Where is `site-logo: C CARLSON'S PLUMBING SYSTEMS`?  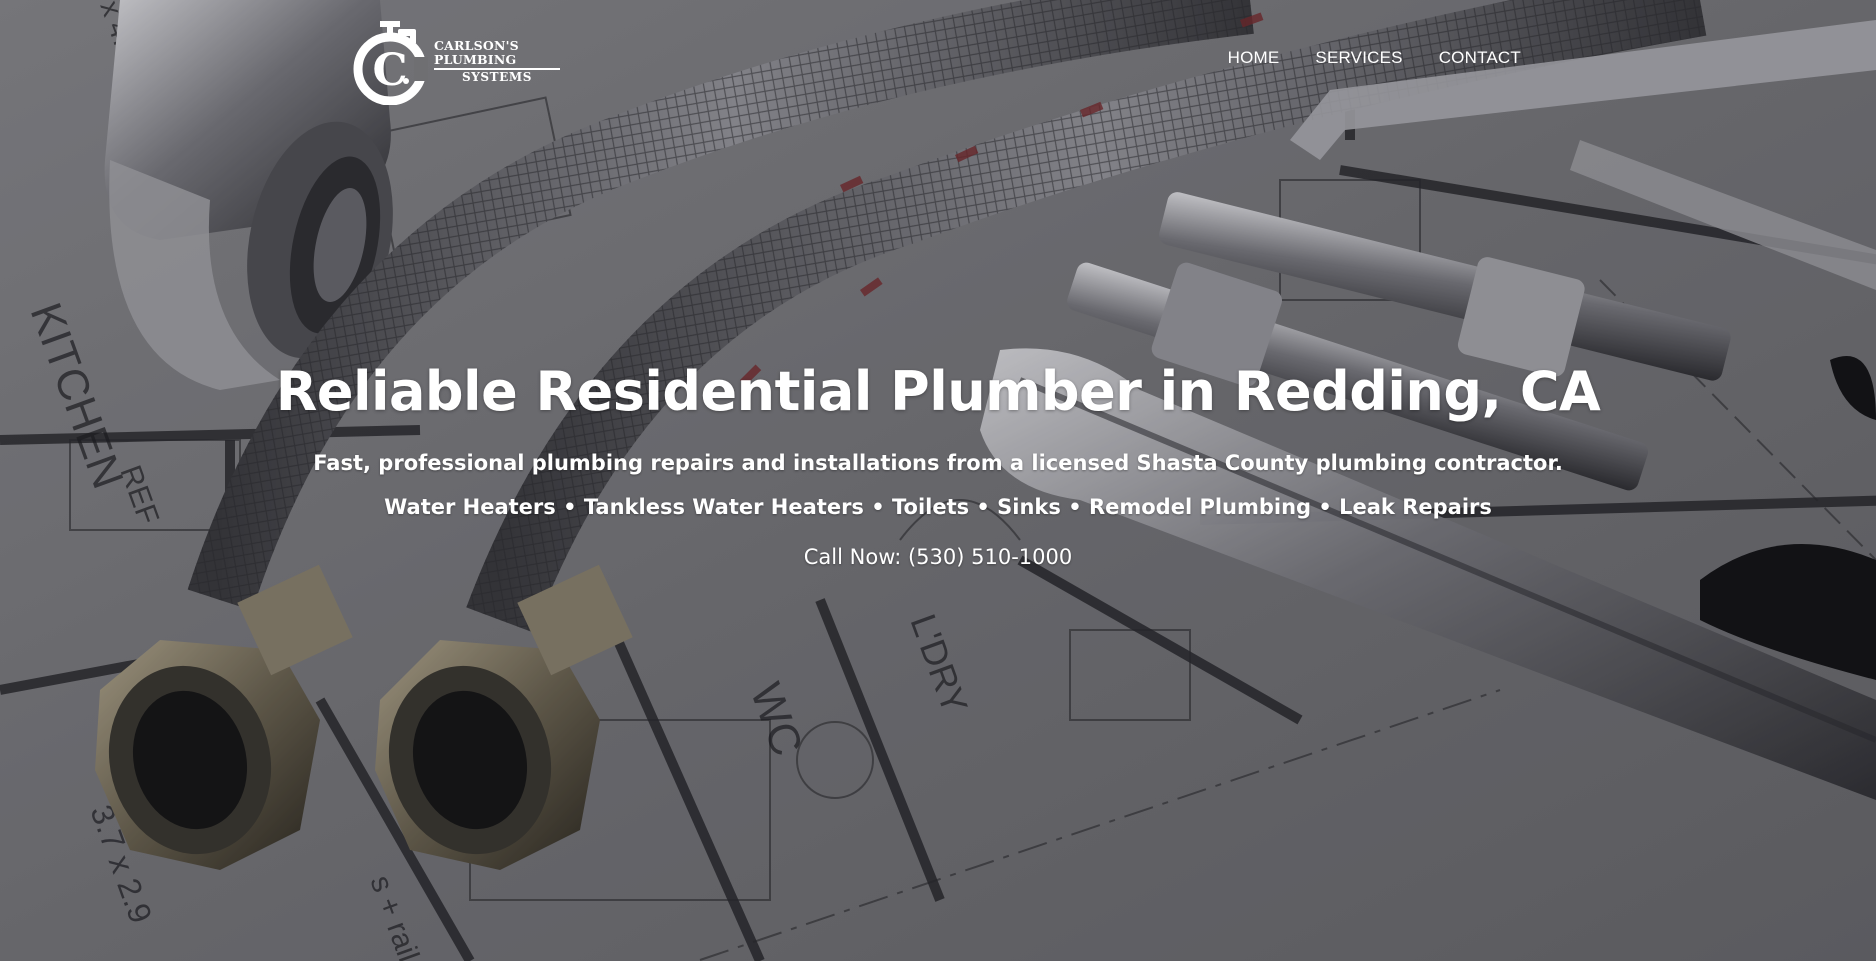
site-logo: C CARLSON'S PLUMBING SYSTEMS is located at coordinates (455, 62).